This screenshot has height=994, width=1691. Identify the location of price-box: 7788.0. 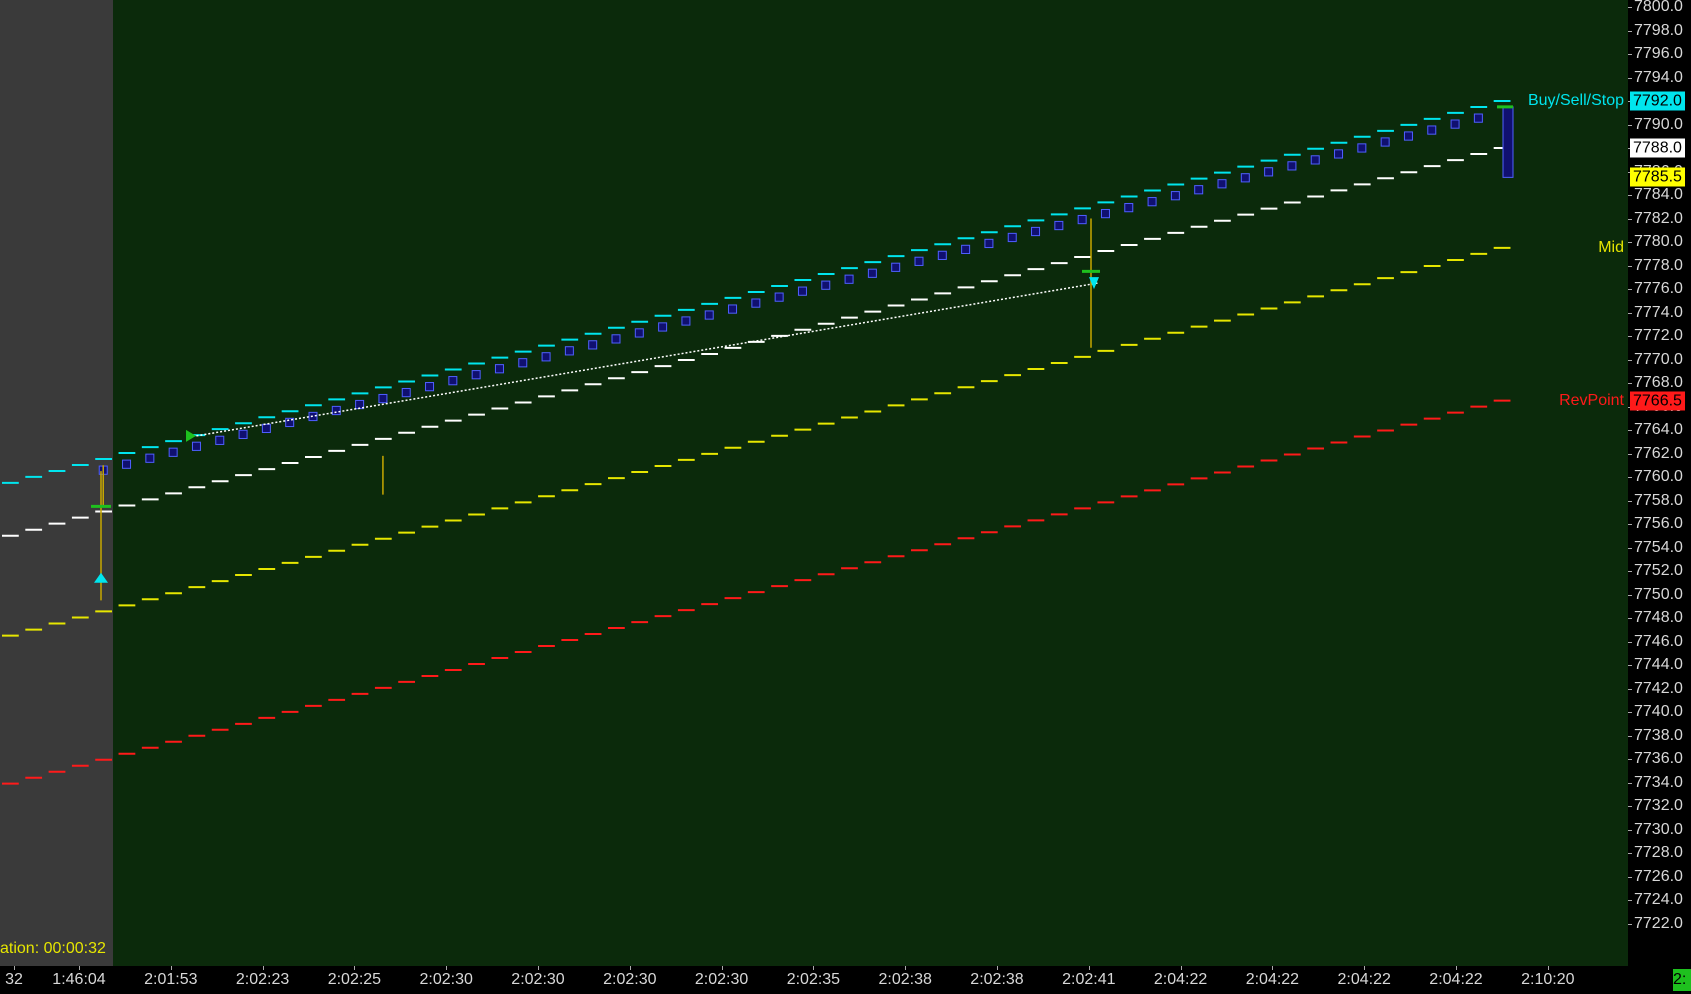
(1657, 148).